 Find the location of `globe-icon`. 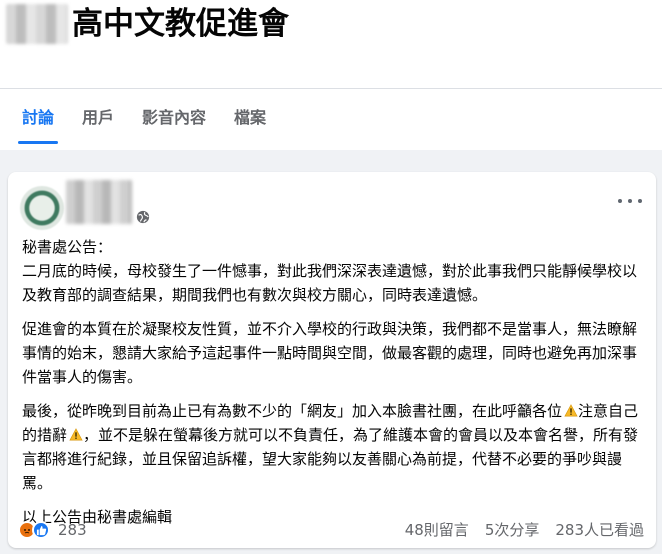

globe-icon is located at coordinates (143, 217).